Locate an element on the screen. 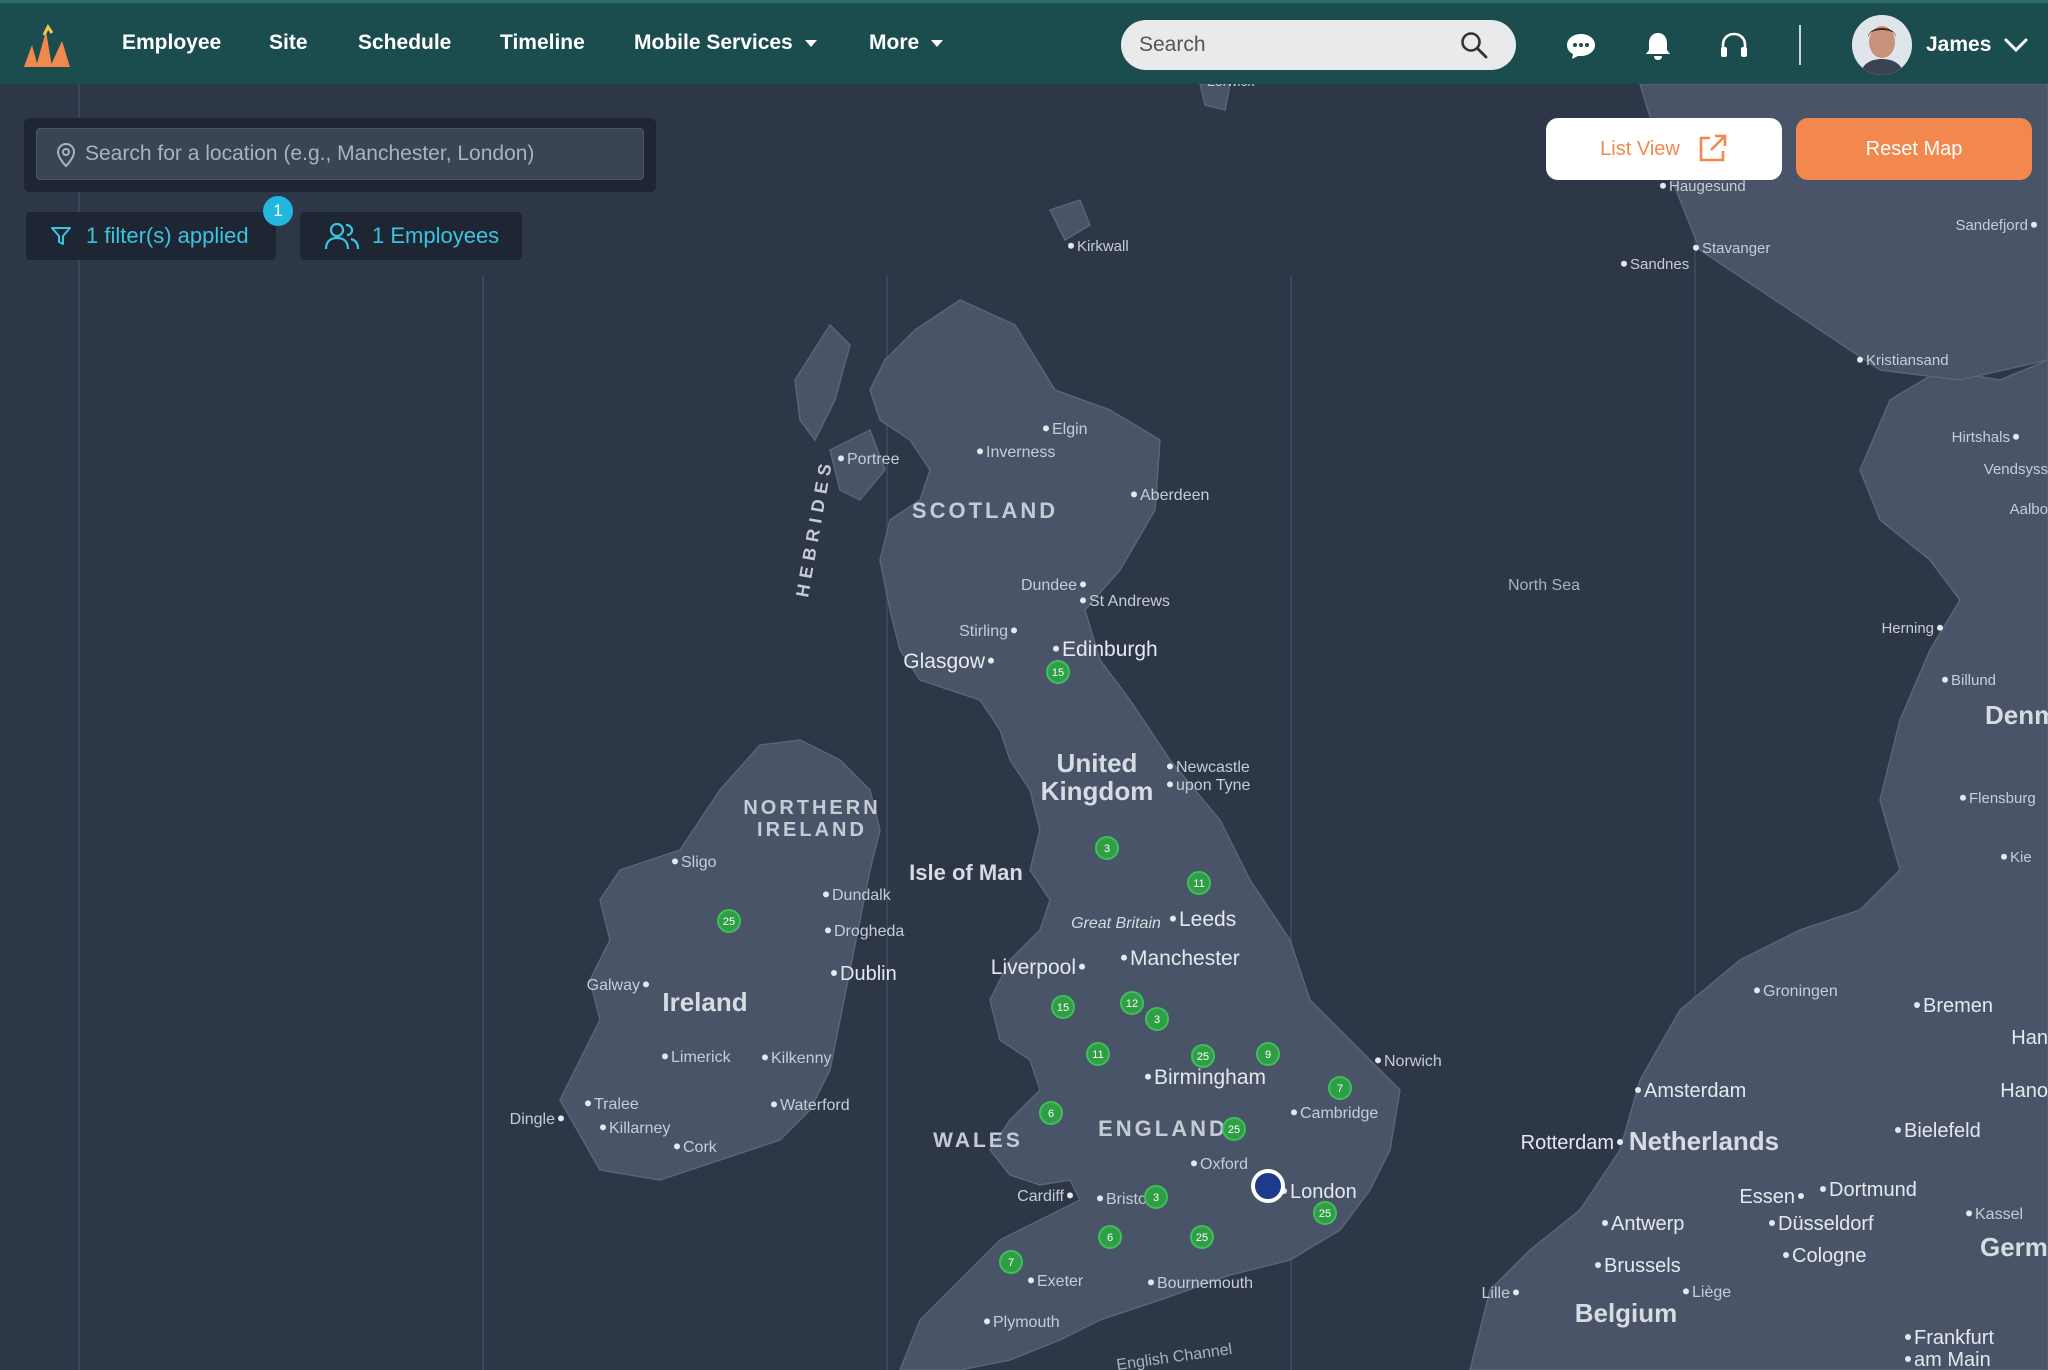  city-label: Glasgow is located at coordinates (944, 661).